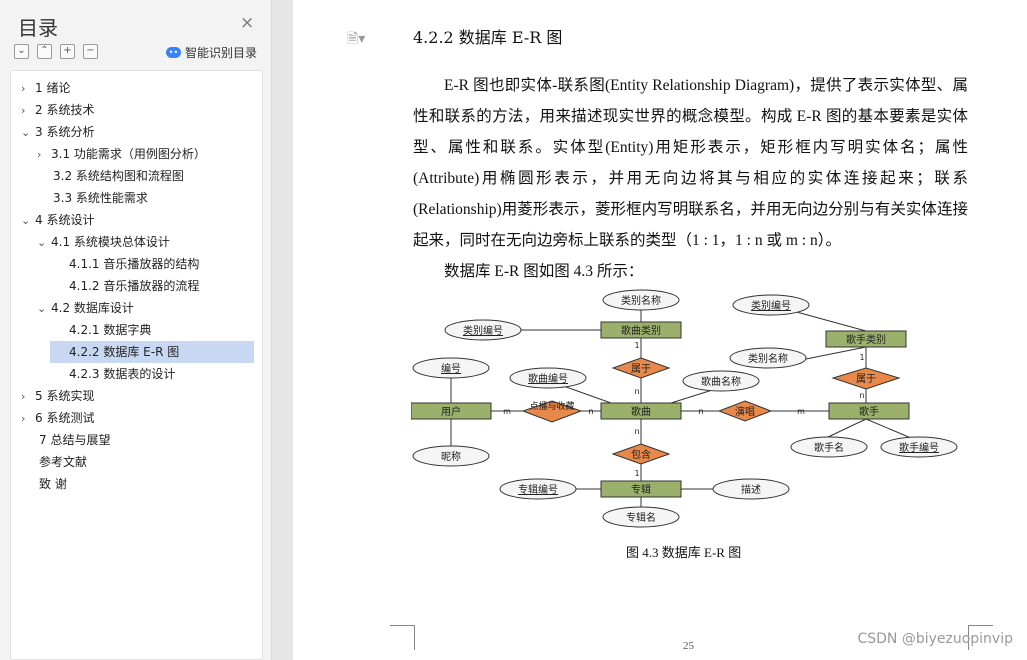  What do you see at coordinates (122, 374) in the screenshot?
I see `toc-item-4-2-3: 4.2.3 数据表的设计` at bounding box center [122, 374].